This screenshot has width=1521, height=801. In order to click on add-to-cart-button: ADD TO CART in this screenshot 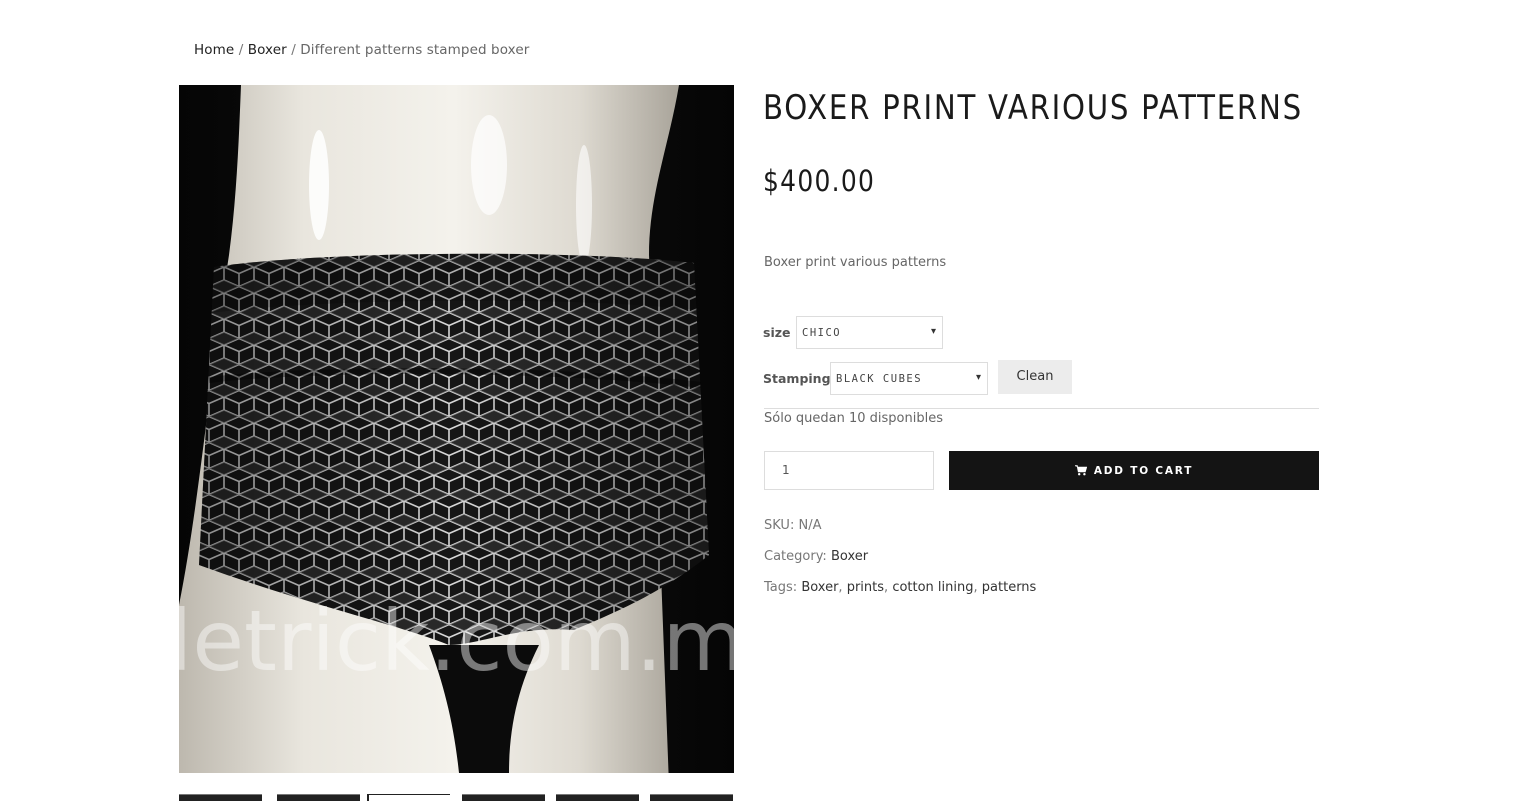, I will do `click(1134, 470)`.